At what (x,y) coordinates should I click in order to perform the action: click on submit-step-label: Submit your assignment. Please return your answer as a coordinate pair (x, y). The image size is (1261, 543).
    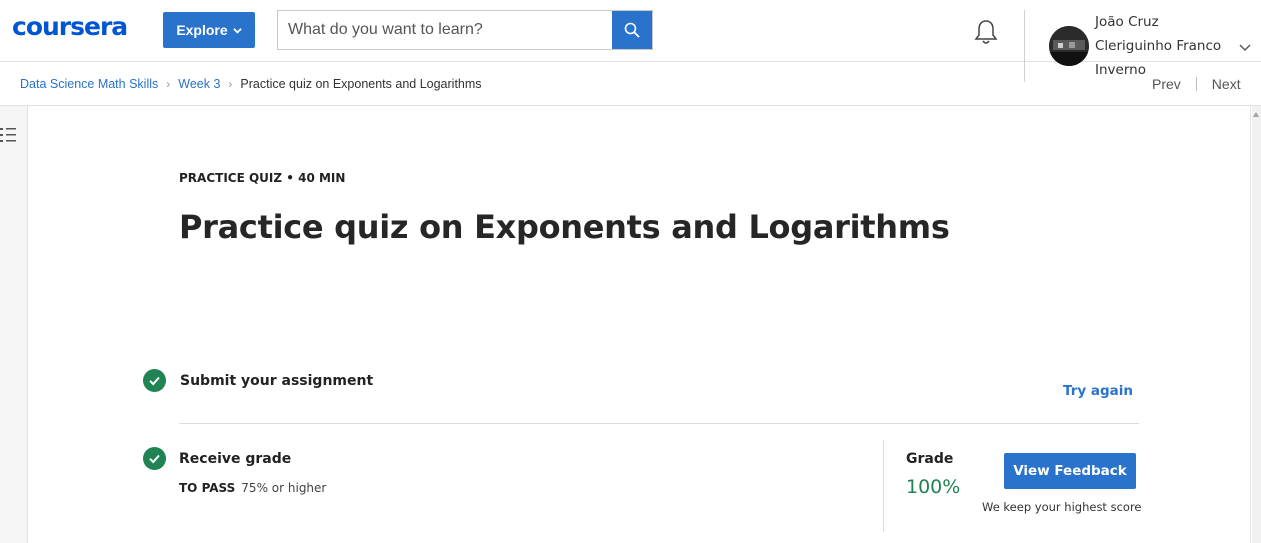
    Looking at the image, I should click on (277, 381).